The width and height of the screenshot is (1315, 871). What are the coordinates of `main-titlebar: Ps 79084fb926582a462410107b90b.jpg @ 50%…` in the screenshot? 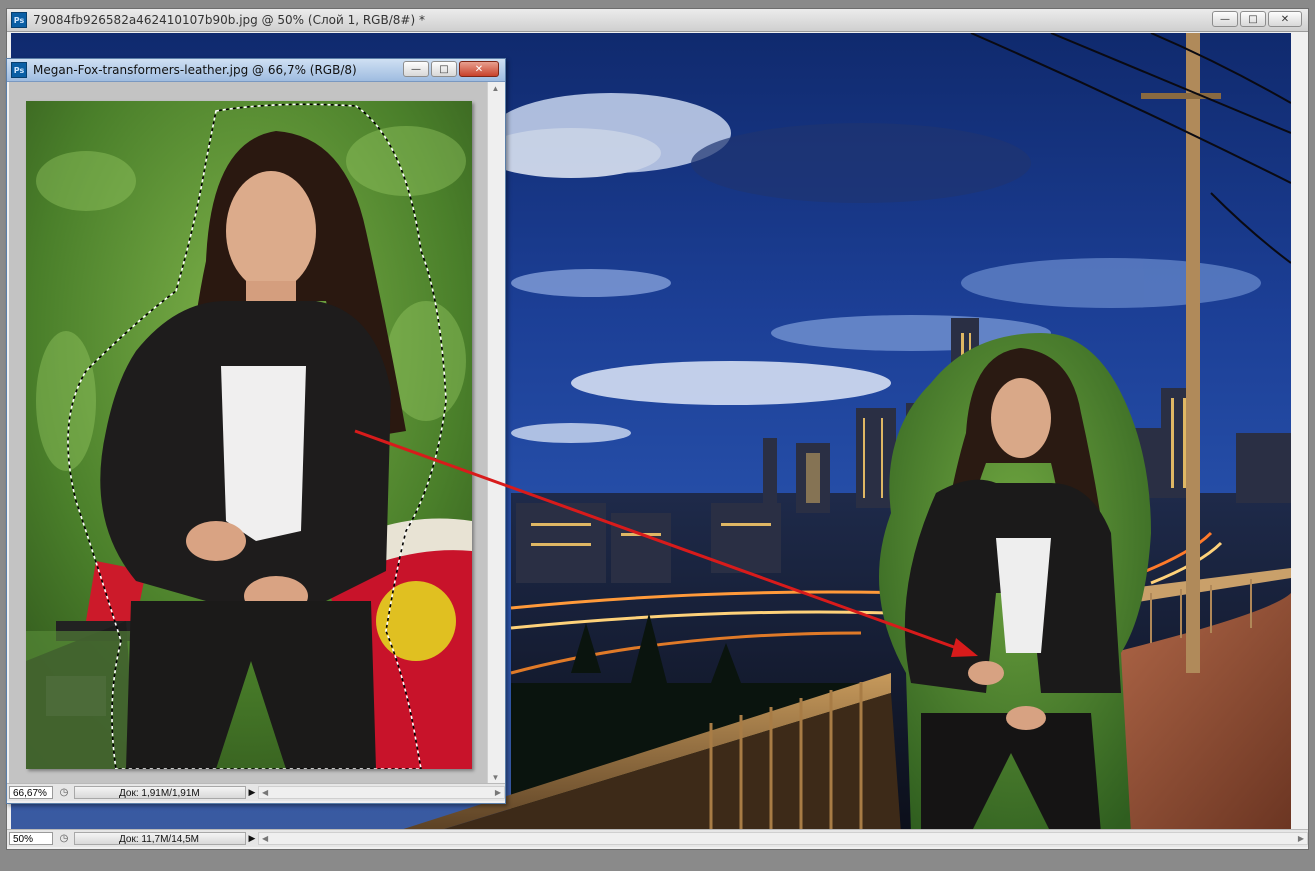 It's located at (657, 20).